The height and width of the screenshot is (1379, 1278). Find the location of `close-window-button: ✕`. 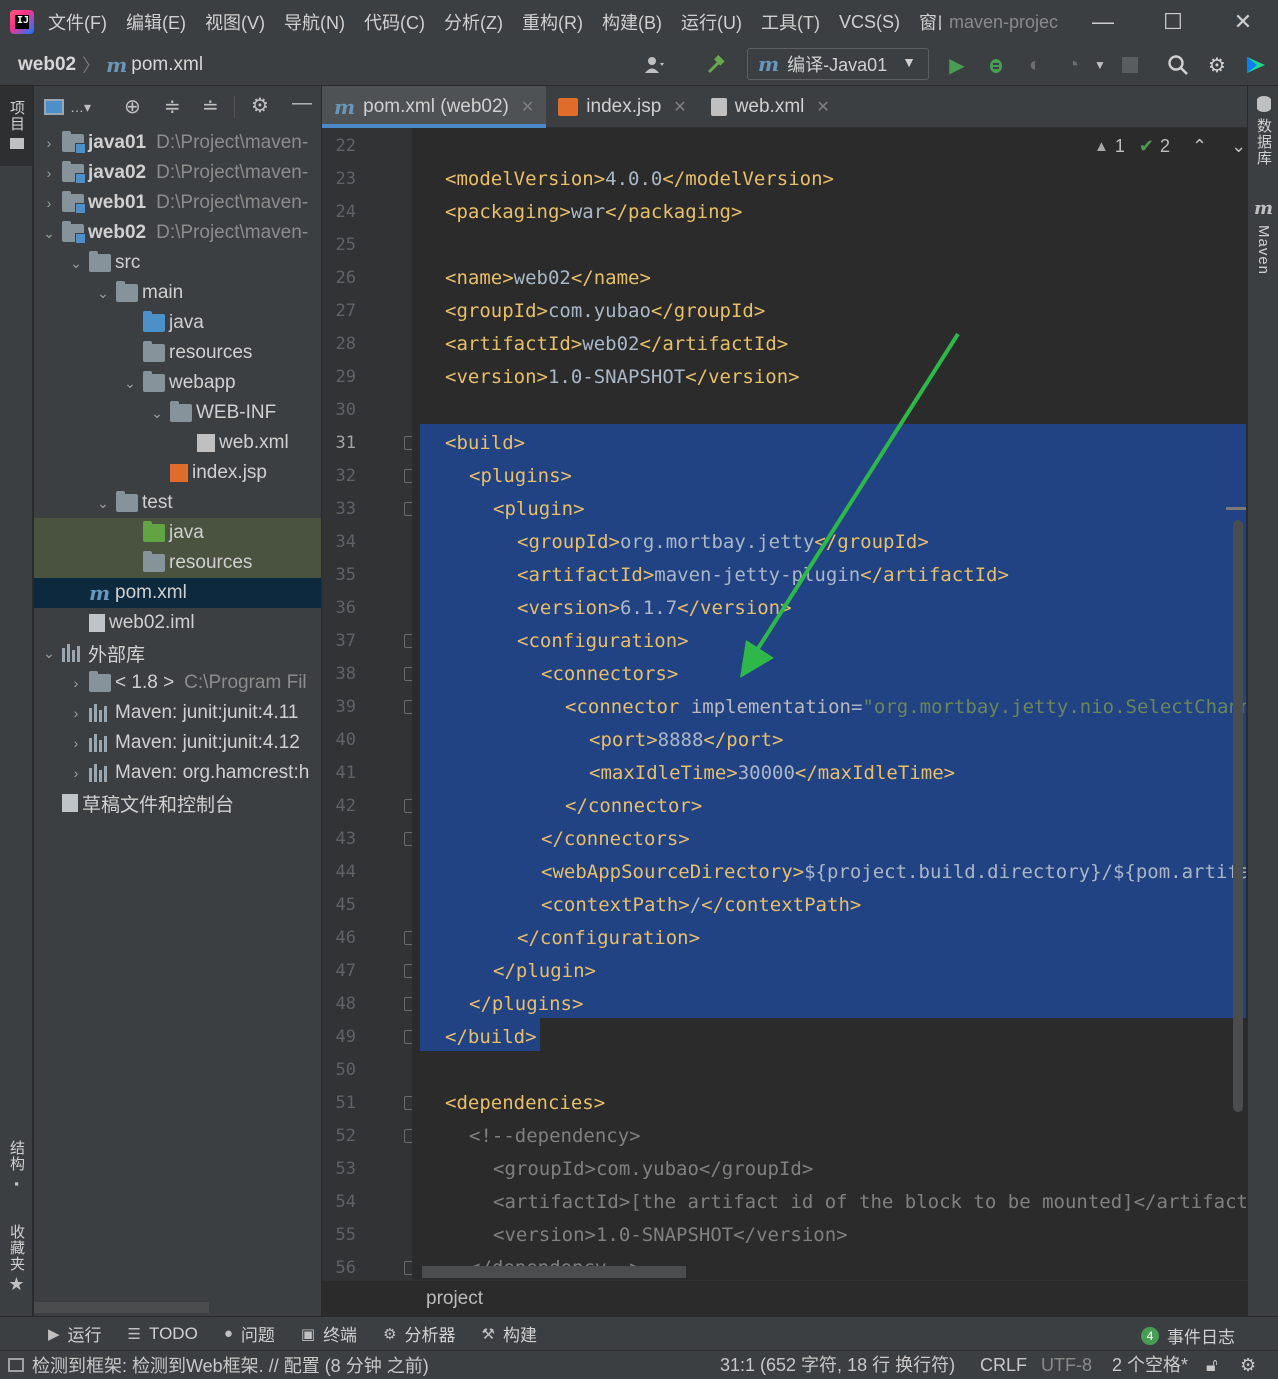

close-window-button: ✕ is located at coordinates (1243, 22).